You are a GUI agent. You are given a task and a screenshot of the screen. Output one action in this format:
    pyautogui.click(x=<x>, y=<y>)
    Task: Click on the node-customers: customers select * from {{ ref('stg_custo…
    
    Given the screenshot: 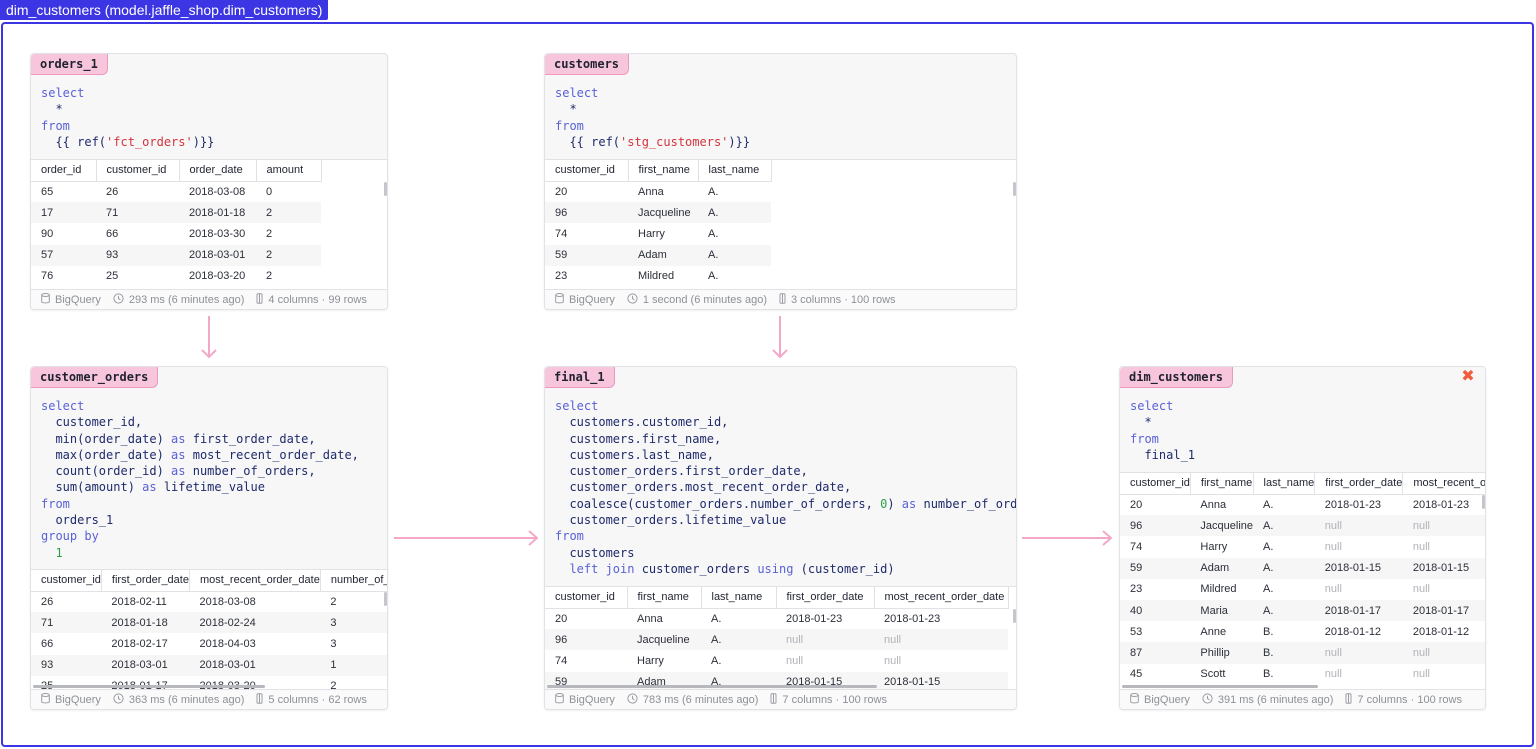 What is the action you would take?
    pyautogui.click(x=780, y=181)
    